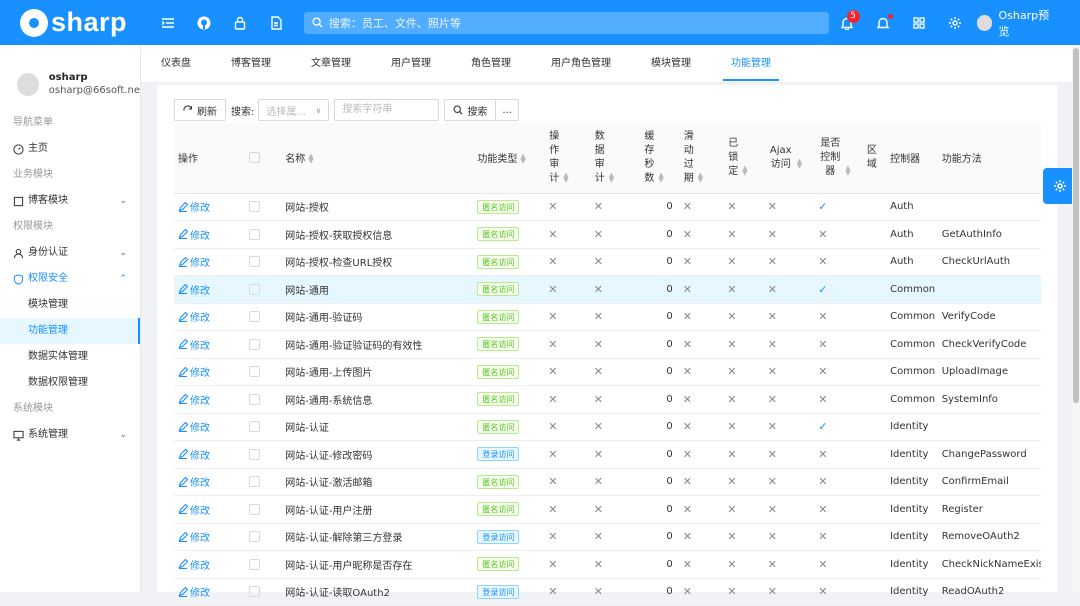 This screenshot has height=606, width=1080. I want to click on notification-button: 5, so click(847, 22).